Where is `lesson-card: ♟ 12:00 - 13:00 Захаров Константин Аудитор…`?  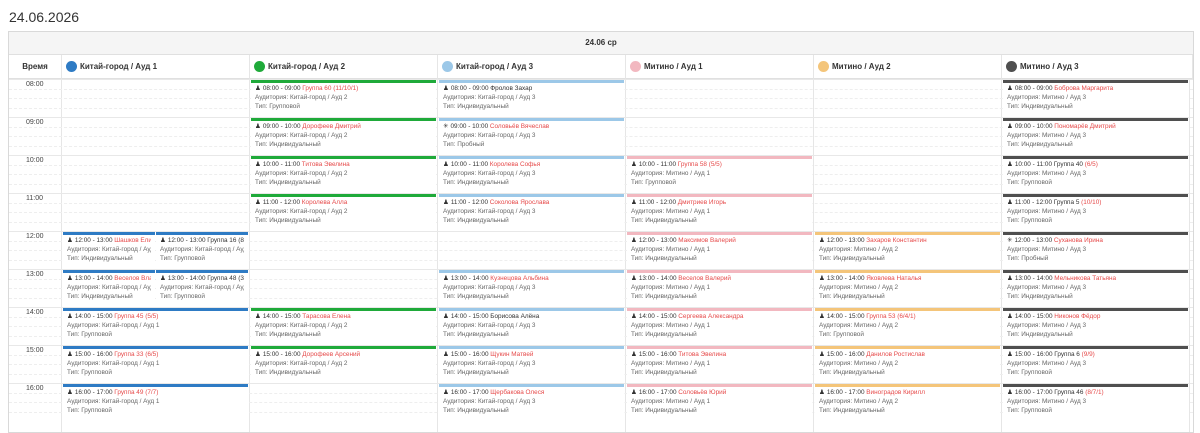 lesson-card: ♟ 12:00 - 13:00 Захаров Константин Аудитор… is located at coordinates (907, 250).